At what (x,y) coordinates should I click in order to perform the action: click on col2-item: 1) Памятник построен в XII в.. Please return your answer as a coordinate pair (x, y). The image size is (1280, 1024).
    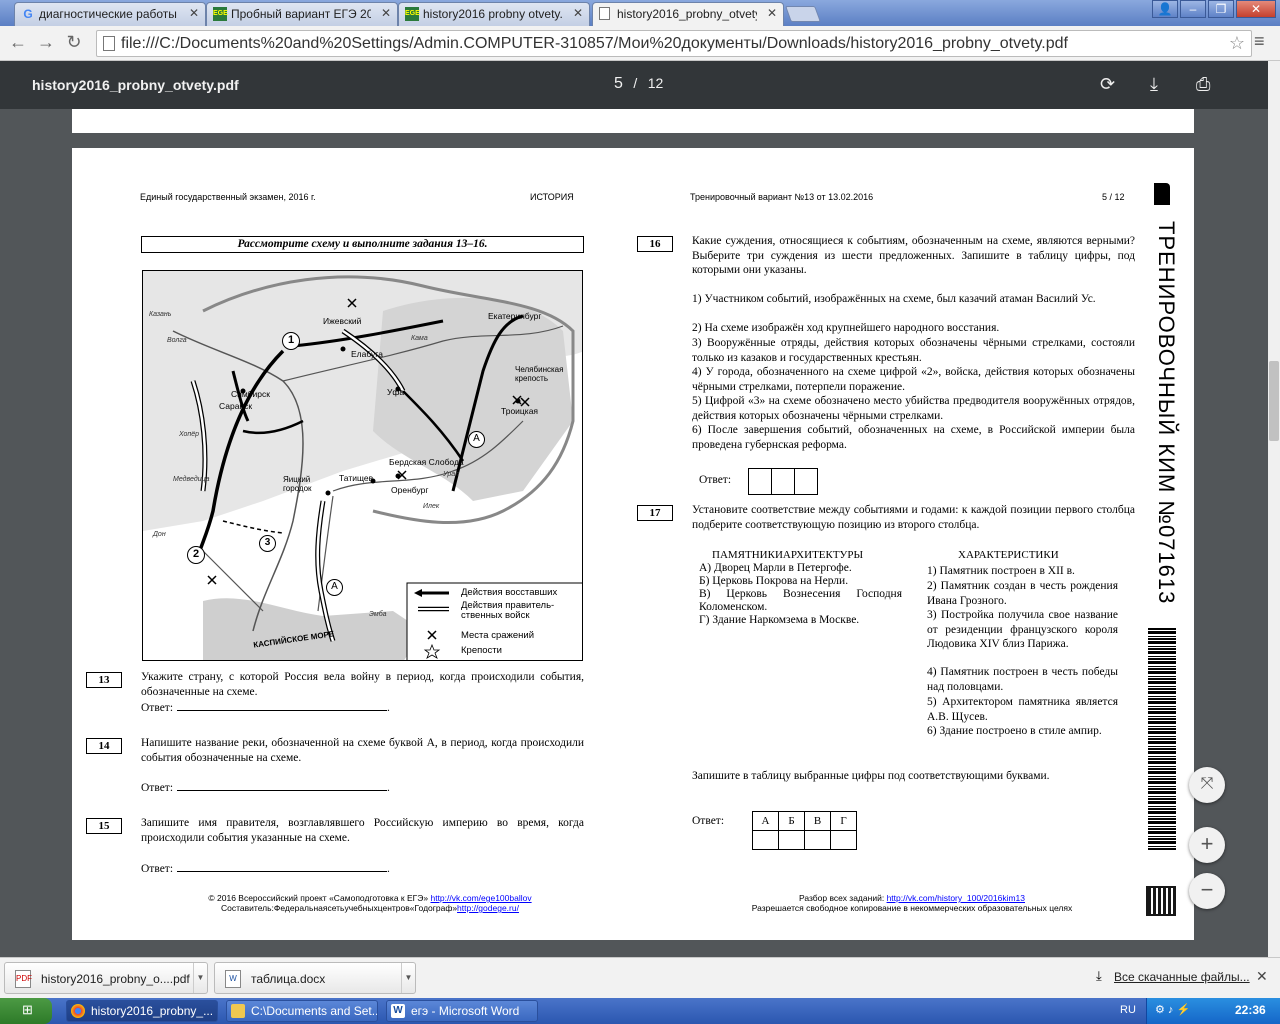
    Looking at the image, I should click on (1001, 571).